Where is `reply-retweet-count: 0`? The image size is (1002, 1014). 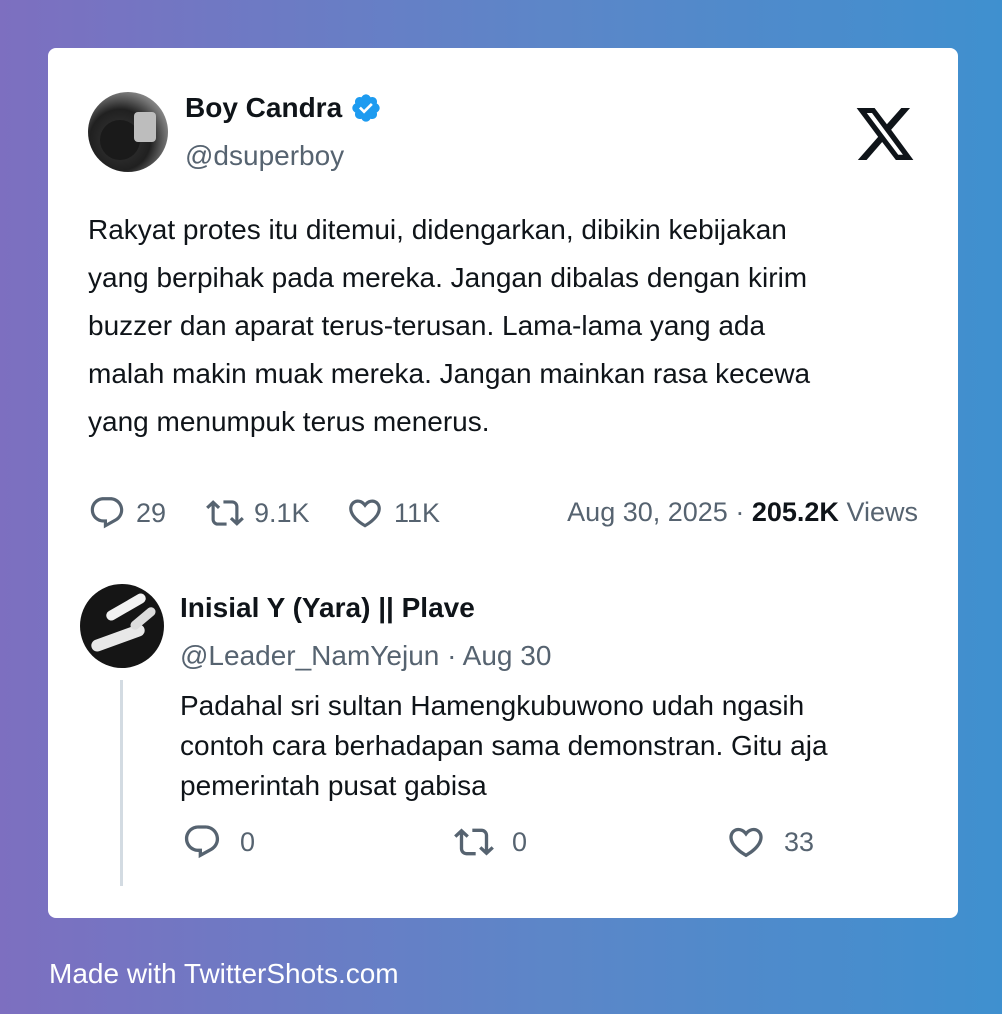 reply-retweet-count: 0 is located at coordinates (490, 842).